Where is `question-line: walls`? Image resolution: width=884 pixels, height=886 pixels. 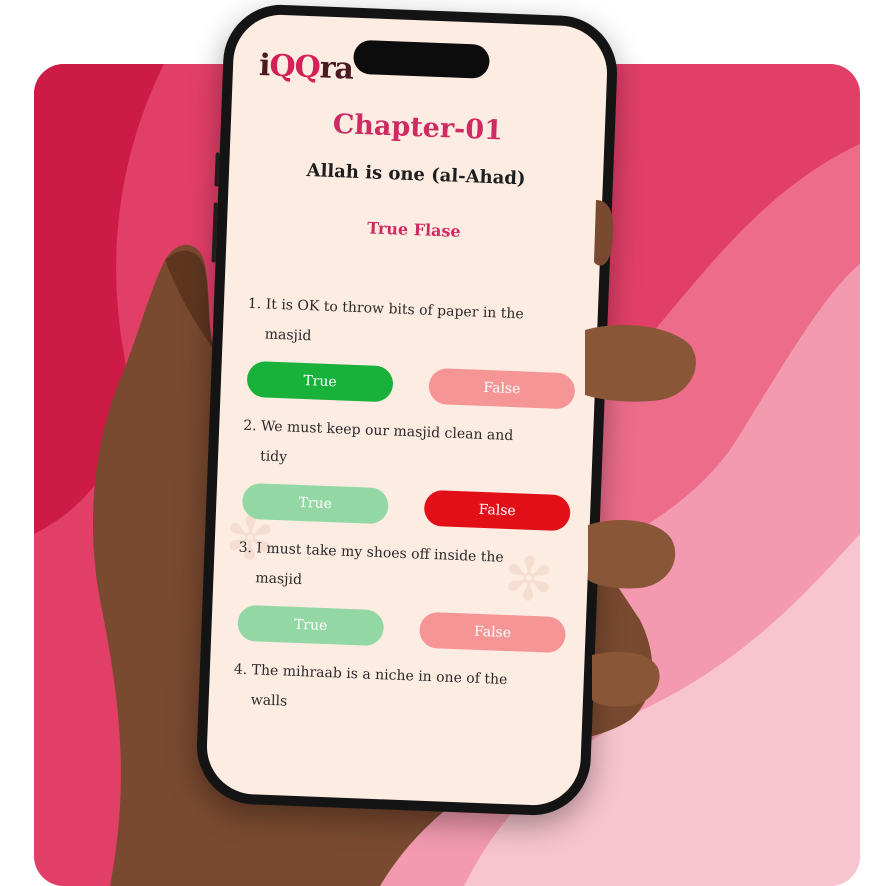
question-line: walls is located at coordinates (269, 701).